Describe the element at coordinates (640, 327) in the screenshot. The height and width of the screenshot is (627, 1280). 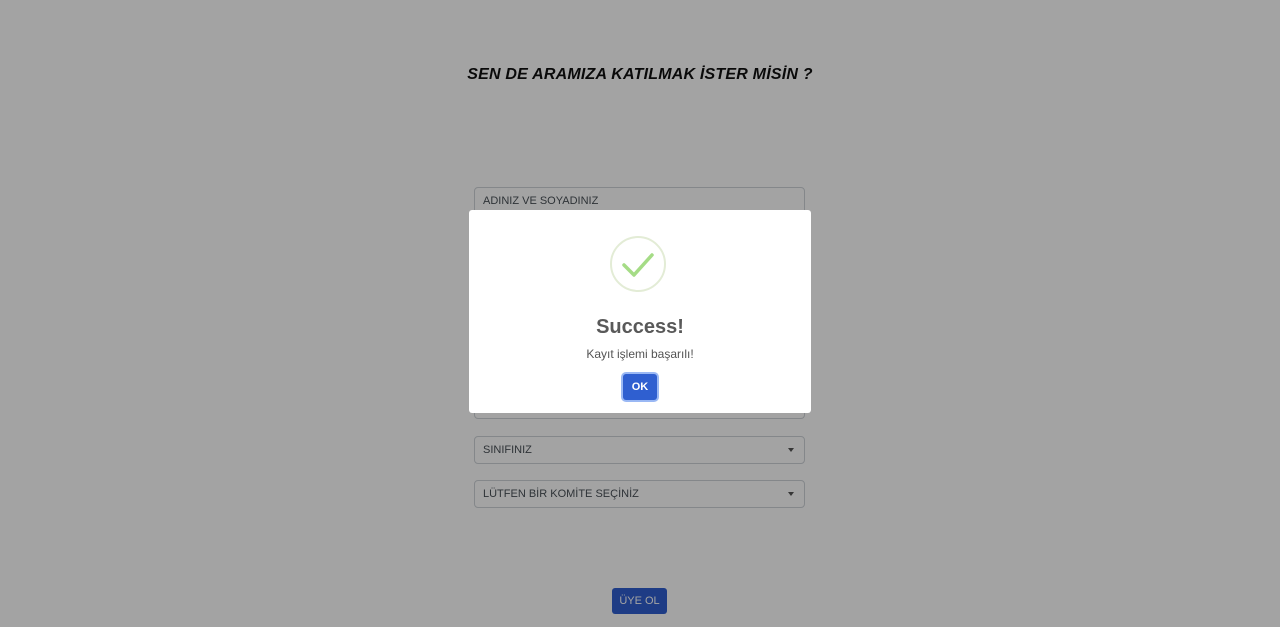
I see `dialog-title: Success!` at that location.